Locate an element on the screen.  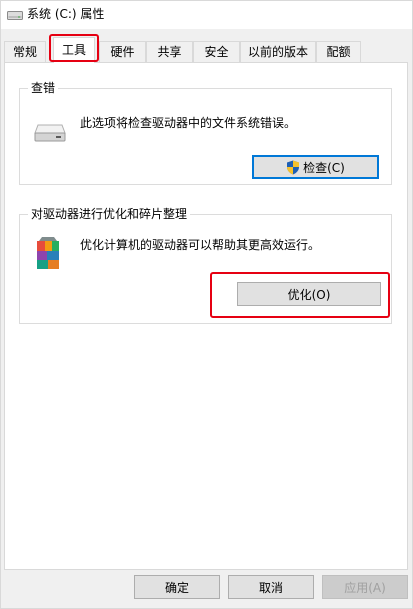
tab-previous-versions: 以前的版本 is located at coordinates (278, 51).